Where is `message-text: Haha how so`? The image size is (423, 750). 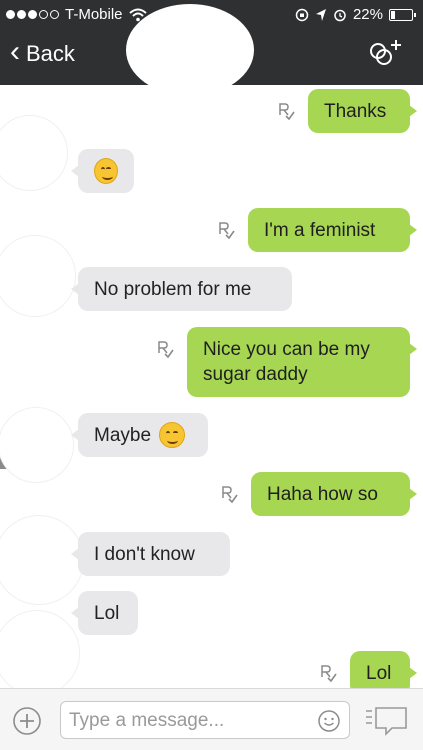 message-text: Haha how so is located at coordinates (322, 494).